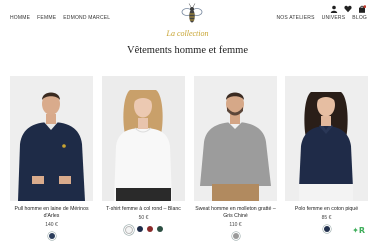  I want to click on product-price: 140 €, so click(51, 224).